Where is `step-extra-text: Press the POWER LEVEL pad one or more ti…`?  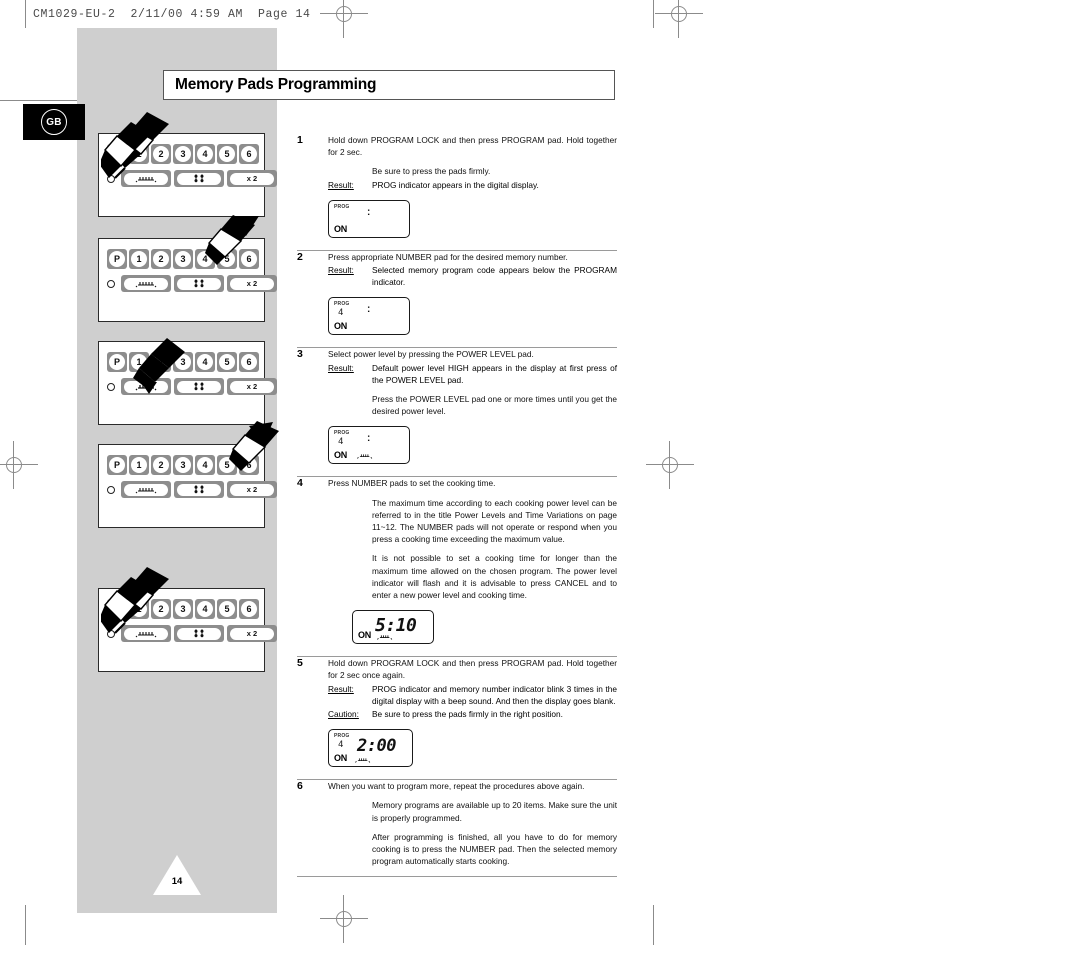
step-extra-text: Press the POWER LEVEL pad one or more ti… is located at coordinates (494, 405).